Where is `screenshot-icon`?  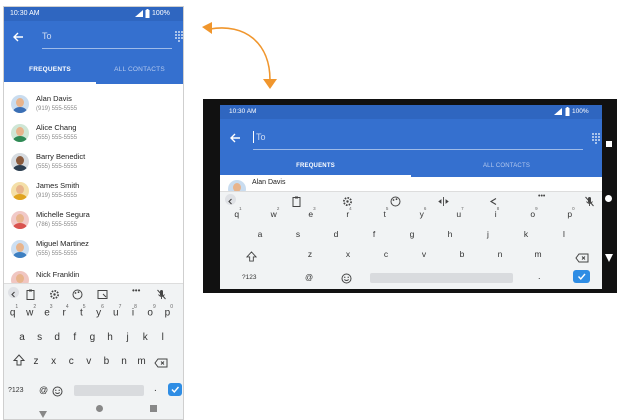 screenshot-icon is located at coordinates (102, 293).